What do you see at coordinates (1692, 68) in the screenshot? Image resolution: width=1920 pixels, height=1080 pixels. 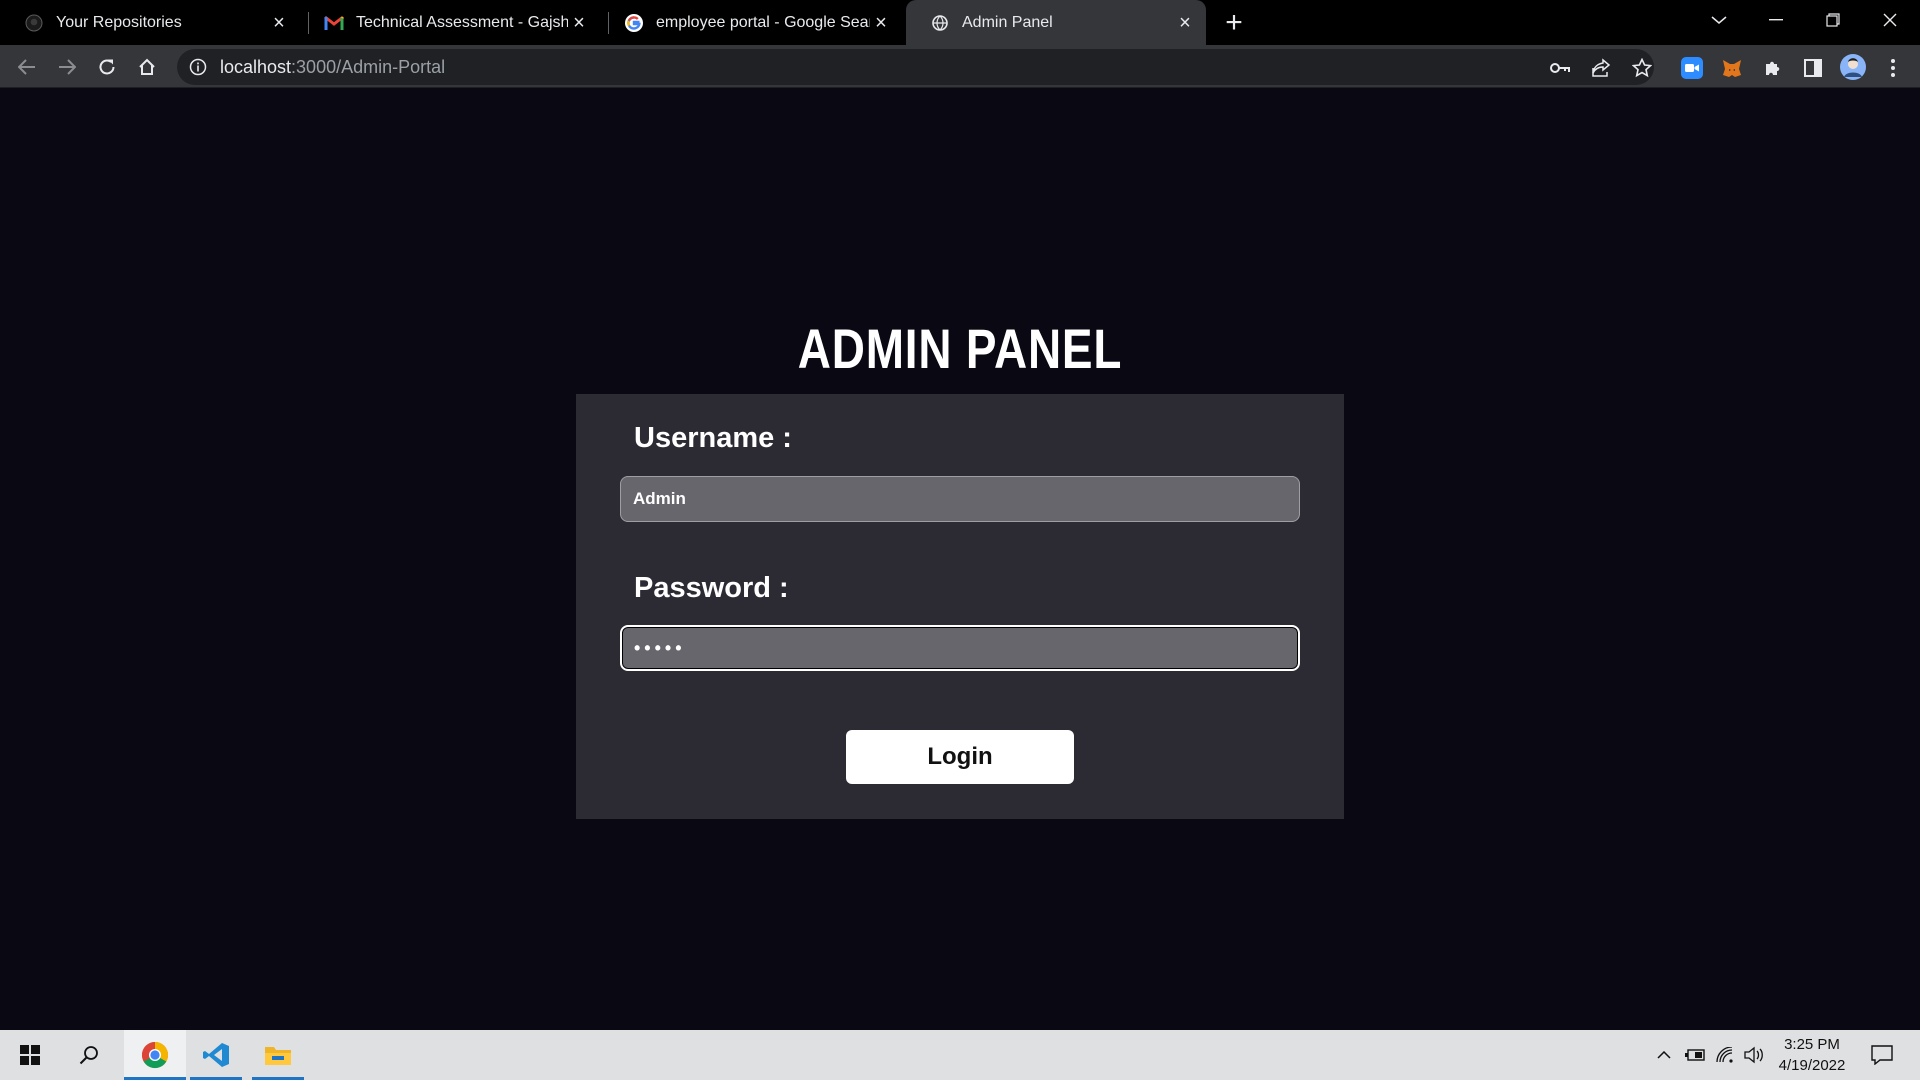 I see `zoom-extension-icon` at bounding box center [1692, 68].